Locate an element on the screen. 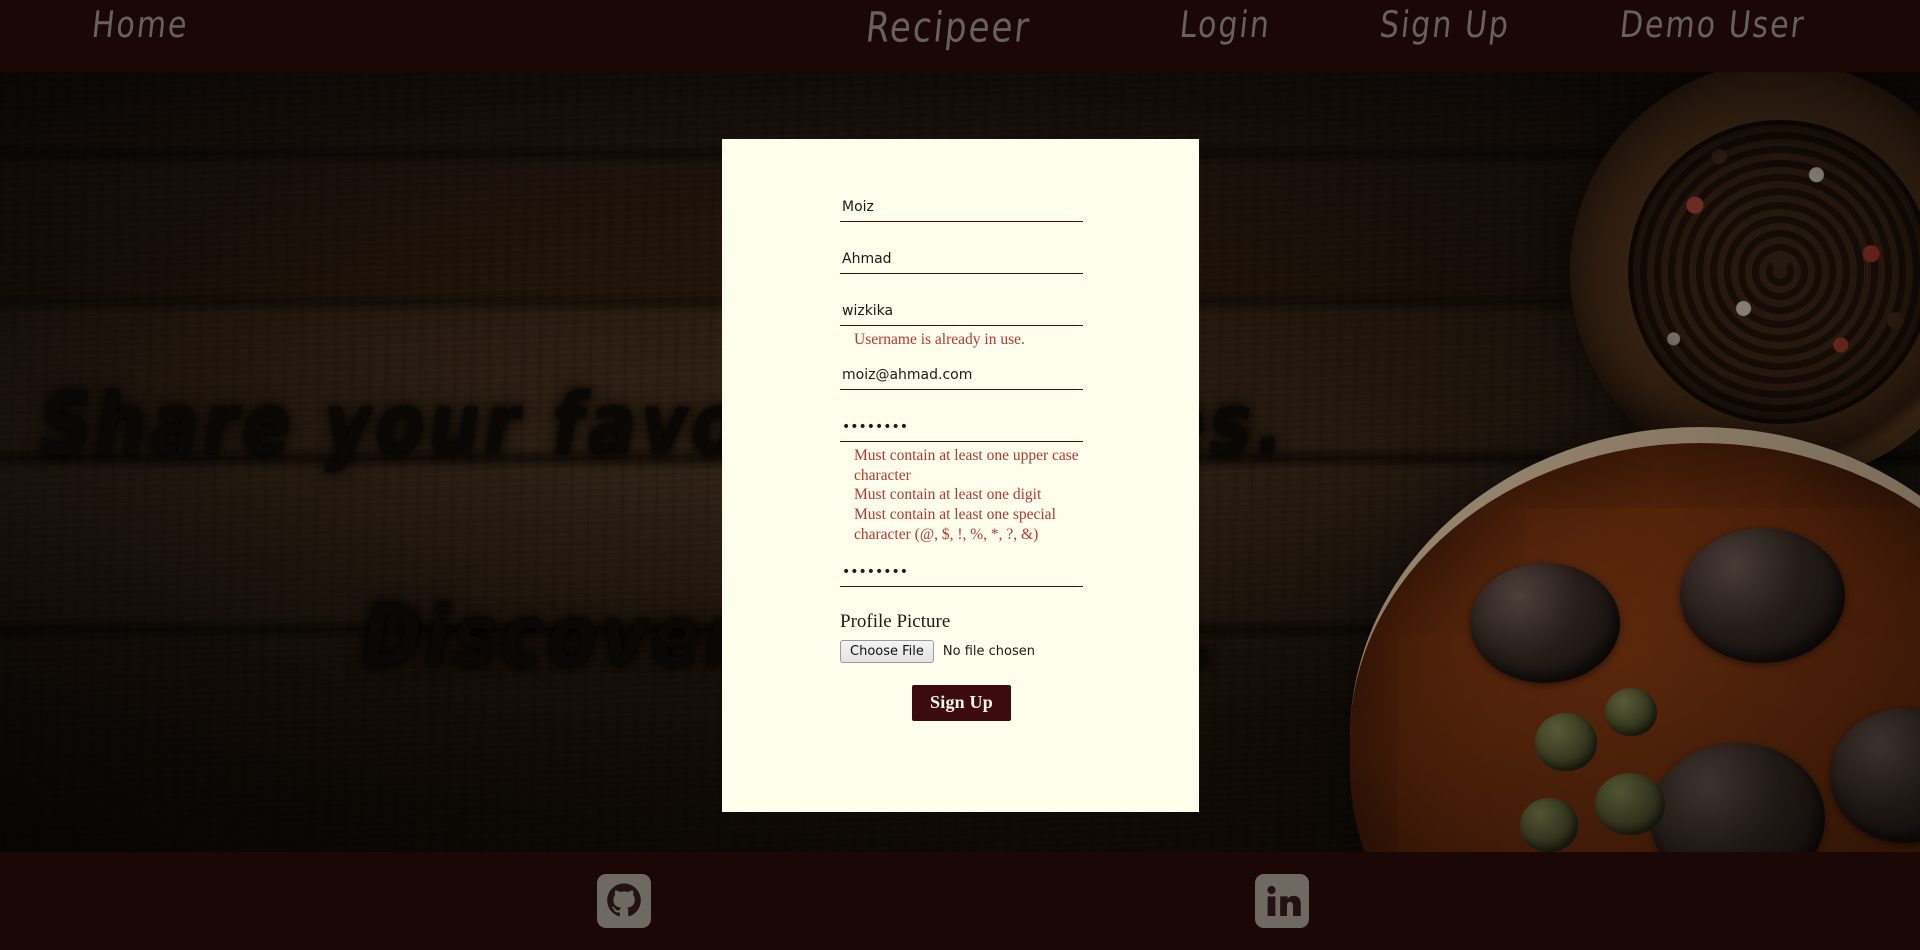 This screenshot has width=1920, height=950. nav-link-demo-user: Demo User is located at coordinates (1713, 25).